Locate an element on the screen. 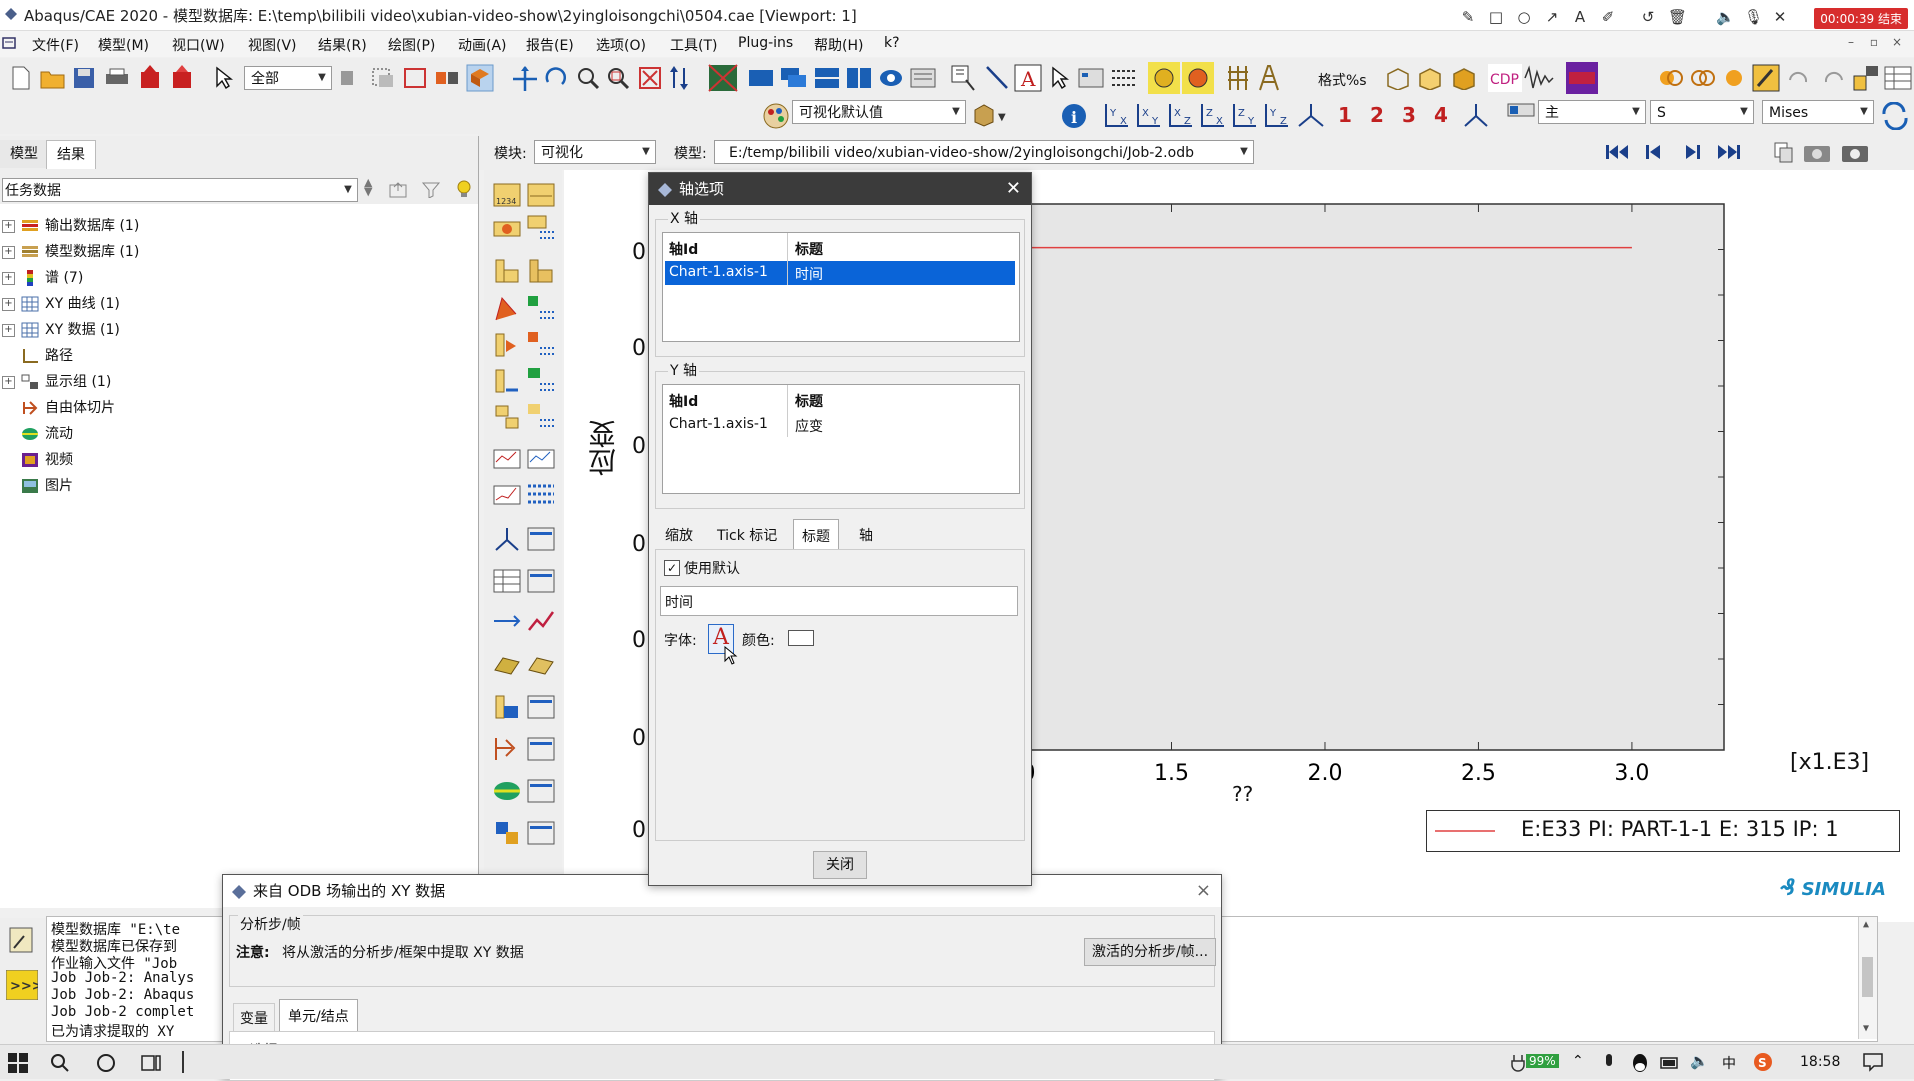  camera-icon is located at coordinates (1817, 152).